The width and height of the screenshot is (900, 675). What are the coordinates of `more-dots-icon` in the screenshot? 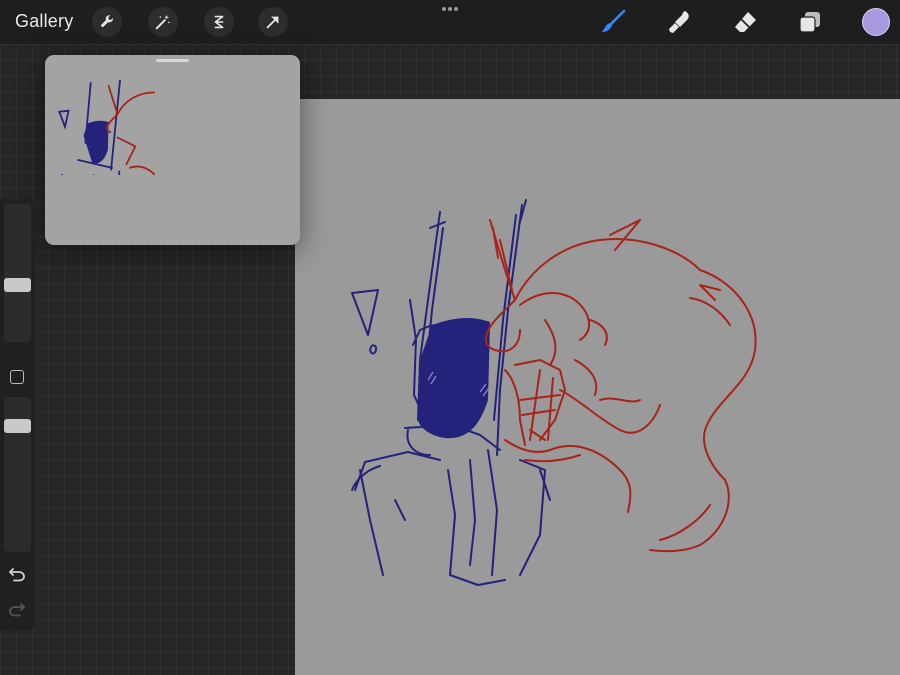 It's located at (450, 9).